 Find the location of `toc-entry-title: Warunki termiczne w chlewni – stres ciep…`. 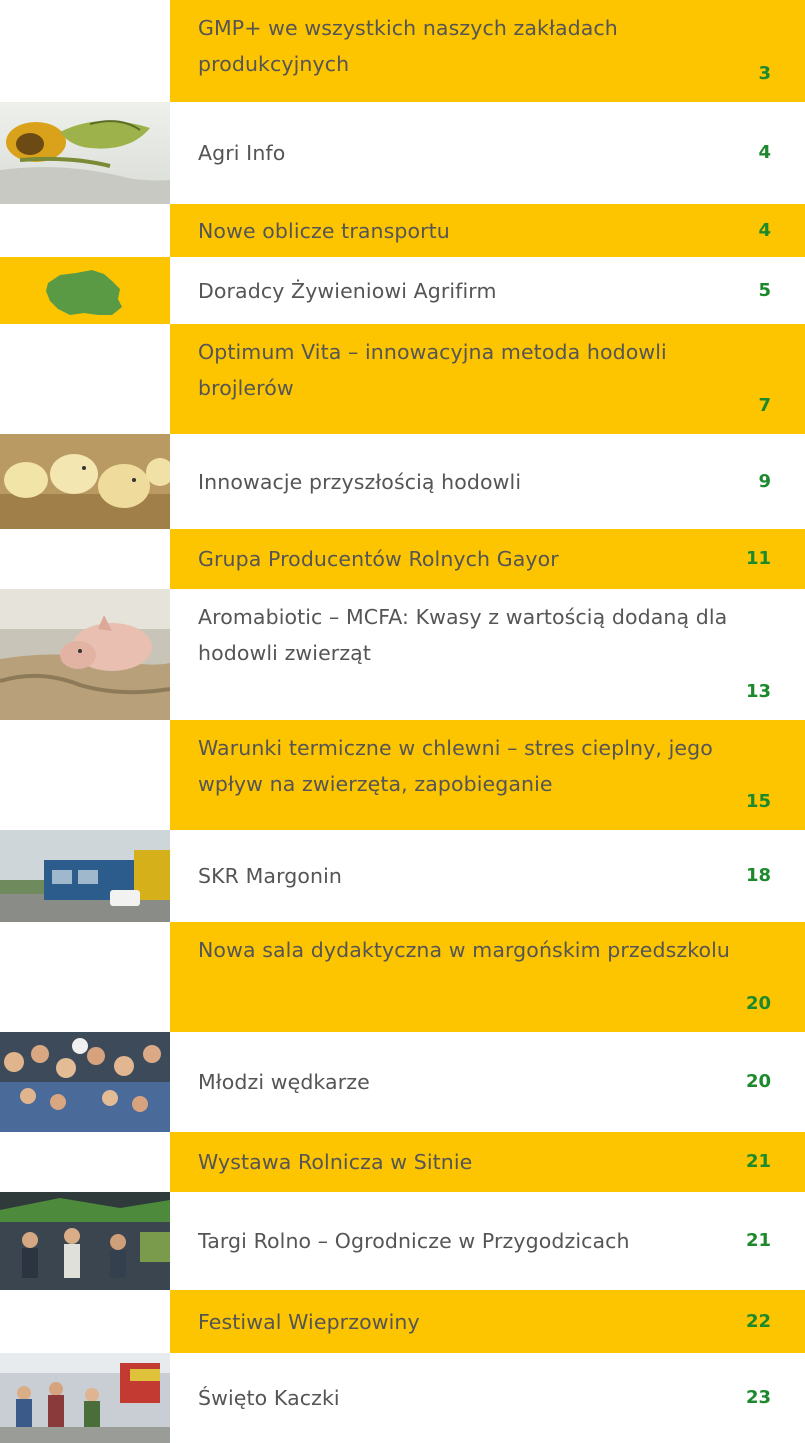

toc-entry-title: Warunki termiczne w chlewni – stres ciep… is located at coordinates (455, 766).